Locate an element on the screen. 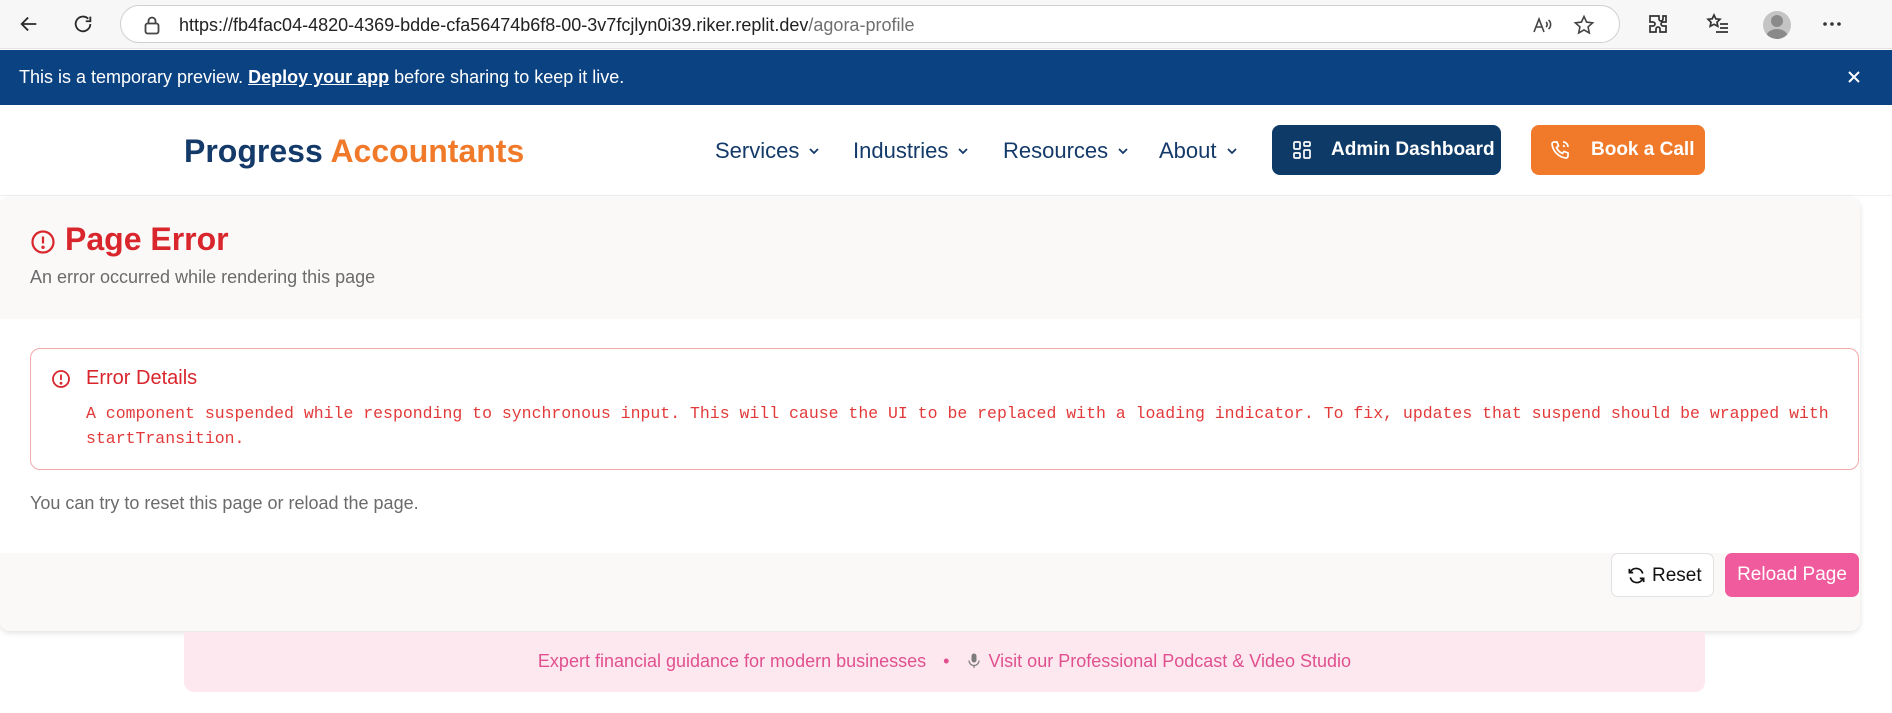 Image resolution: width=1892 pixels, height=713 pixels. extensions-icon is located at coordinates (1658, 24).